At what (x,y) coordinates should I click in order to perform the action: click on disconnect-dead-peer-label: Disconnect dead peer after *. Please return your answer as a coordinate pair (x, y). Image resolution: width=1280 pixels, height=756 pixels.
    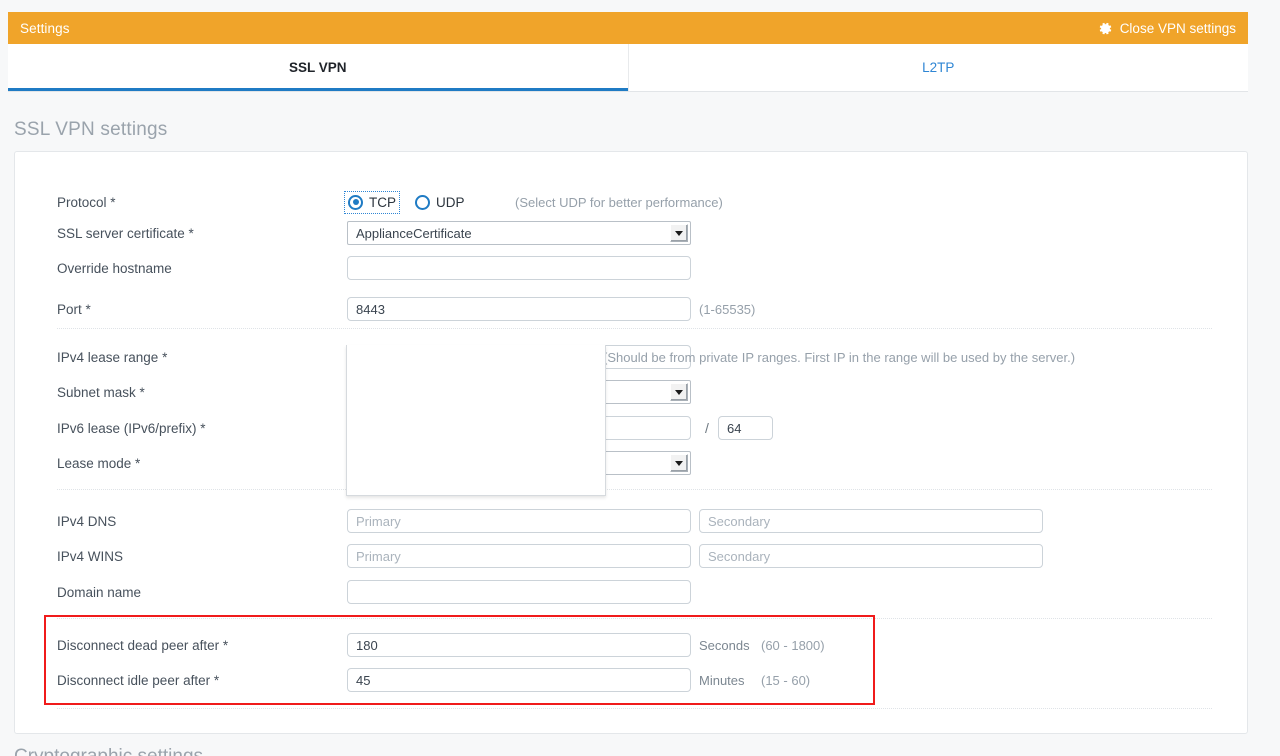
    Looking at the image, I should click on (143, 645).